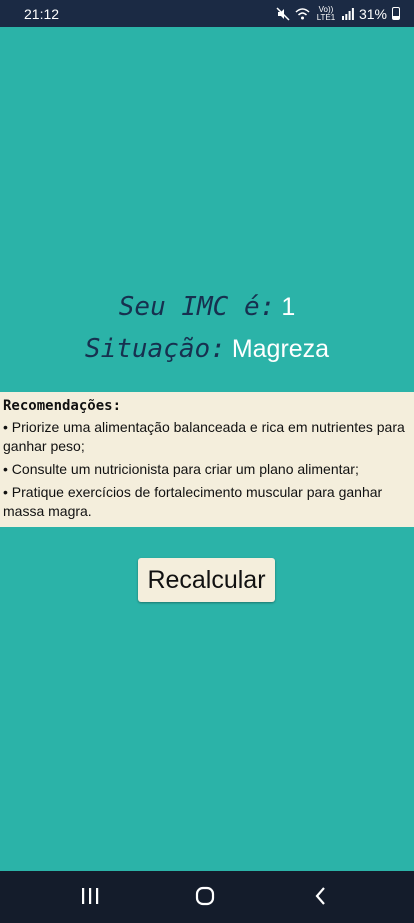  Describe the element at coordinates (372, 13) in the screenshot. I see `battery-percent: 31%` at that location.